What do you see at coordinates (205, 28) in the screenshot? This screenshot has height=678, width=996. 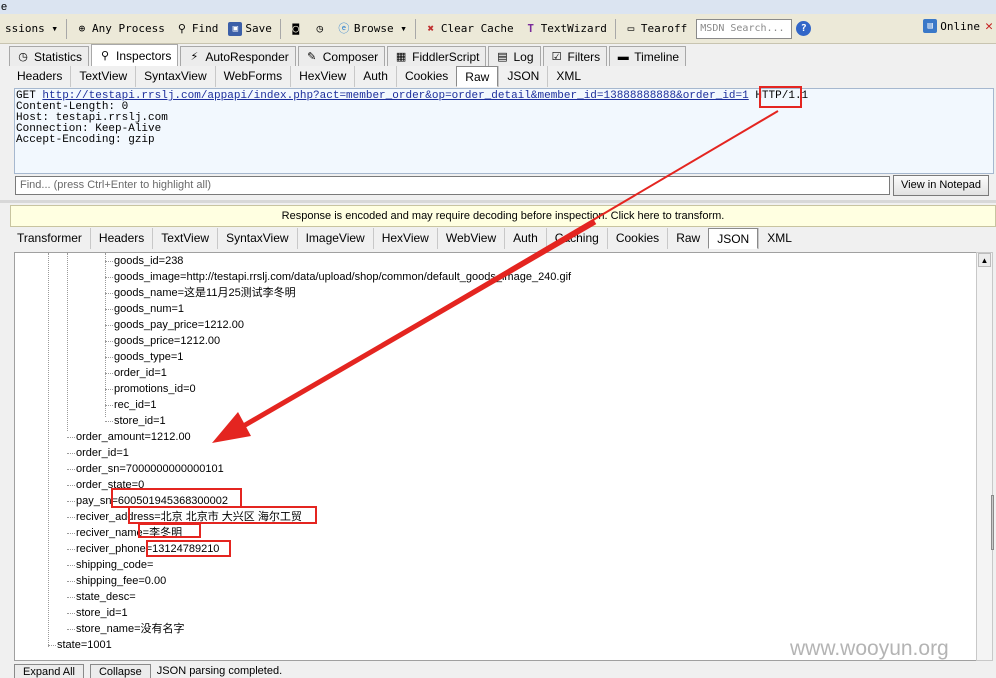 I see `find-label: Find` at bounding box center [205, 28].